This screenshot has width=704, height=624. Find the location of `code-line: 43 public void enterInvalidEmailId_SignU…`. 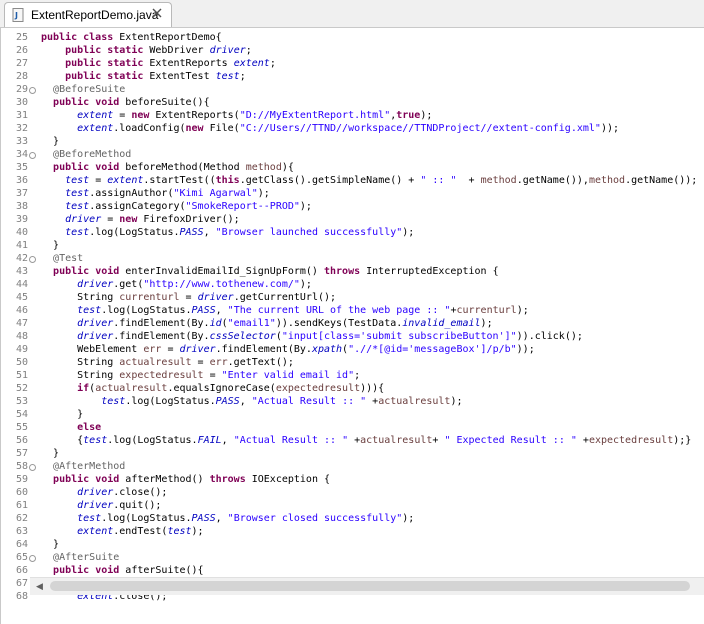

code-line: 43 public void enterInvalidEmailId_SignU… is located at coordinates (352, 271).